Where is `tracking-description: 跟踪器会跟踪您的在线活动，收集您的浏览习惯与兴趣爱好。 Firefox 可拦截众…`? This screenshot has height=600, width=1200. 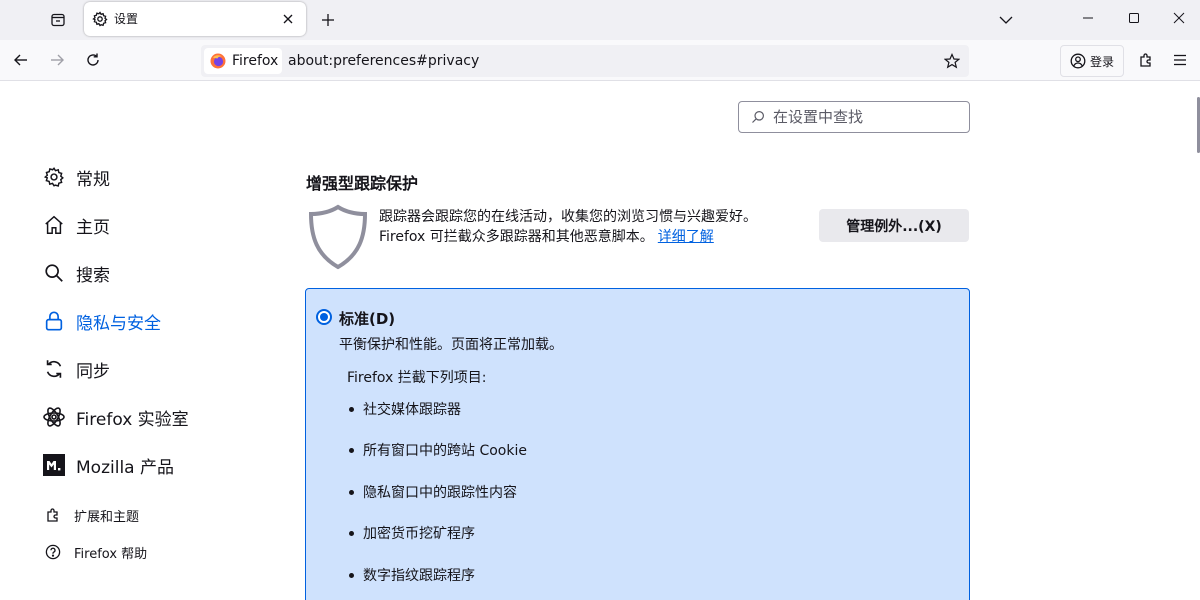 tracking-description: 跟踪器会跟踪您的在线活动，收集您的浏览习惯与兴趣爱好。 Firefox 可拦截众… is located at coordinates (568, 227).